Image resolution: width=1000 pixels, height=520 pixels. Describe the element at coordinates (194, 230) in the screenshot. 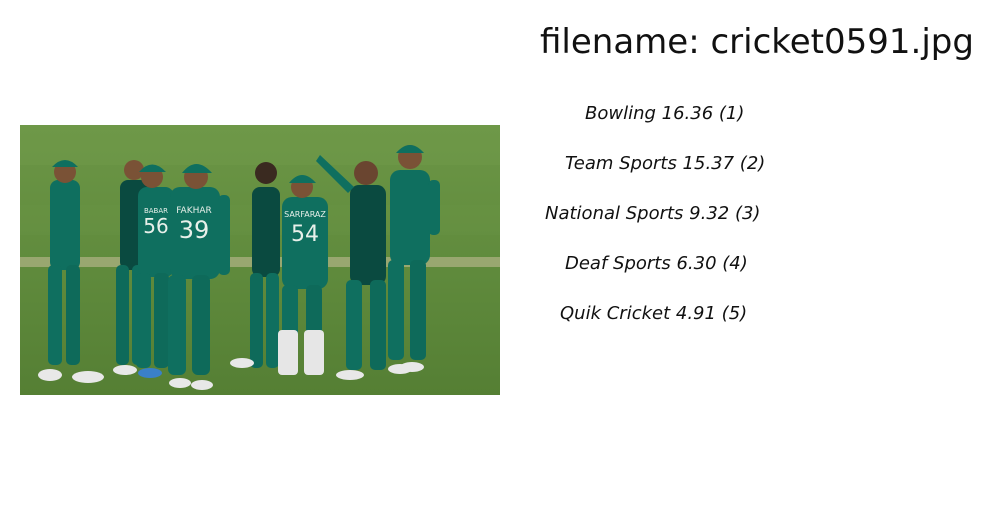

I see `svg-text: 39` at that location.